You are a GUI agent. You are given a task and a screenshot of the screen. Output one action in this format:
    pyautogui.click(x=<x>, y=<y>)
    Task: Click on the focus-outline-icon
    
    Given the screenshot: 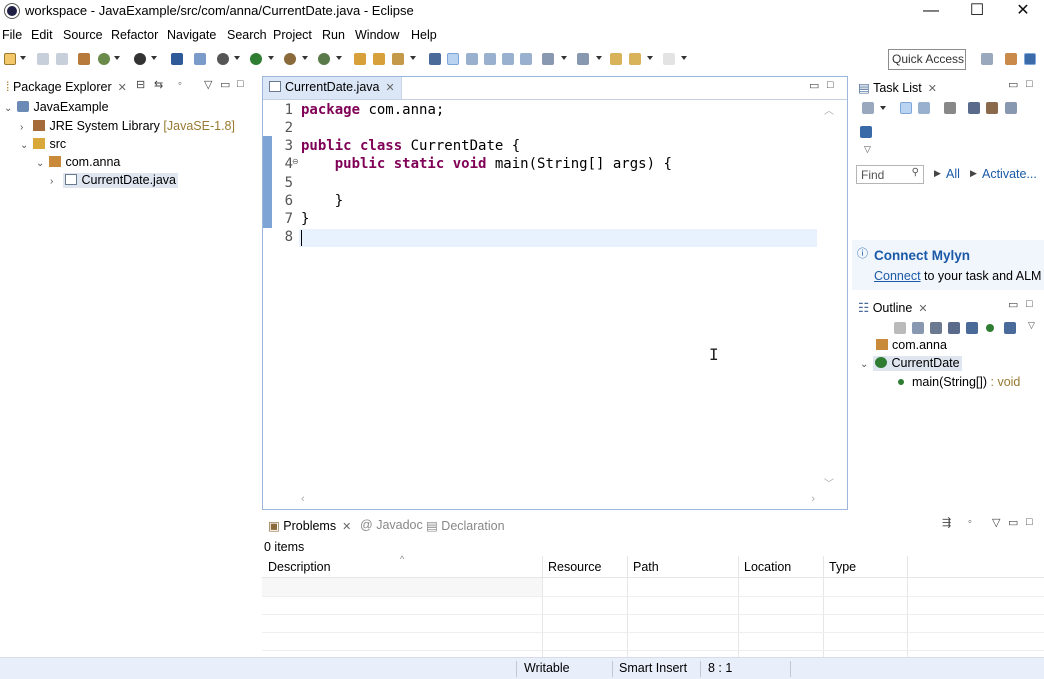 What is the action you would take?
    pyautogui.click(x=900, y=328)
    